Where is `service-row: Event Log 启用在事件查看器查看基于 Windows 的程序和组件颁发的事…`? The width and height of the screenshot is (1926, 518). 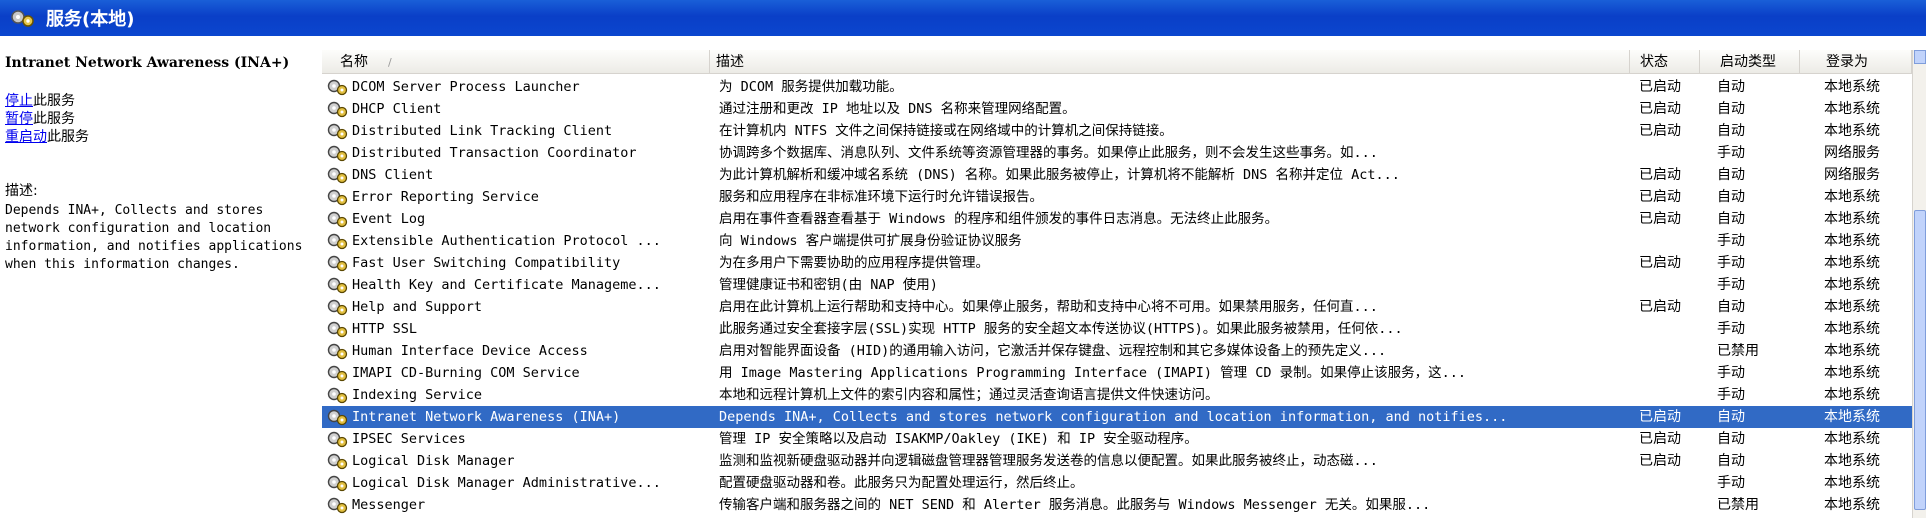
service-row: Event Log 启用在事件查看器查看基于 Windows 的程序和组件颁发的事… is located at coordinates (1117, 219).